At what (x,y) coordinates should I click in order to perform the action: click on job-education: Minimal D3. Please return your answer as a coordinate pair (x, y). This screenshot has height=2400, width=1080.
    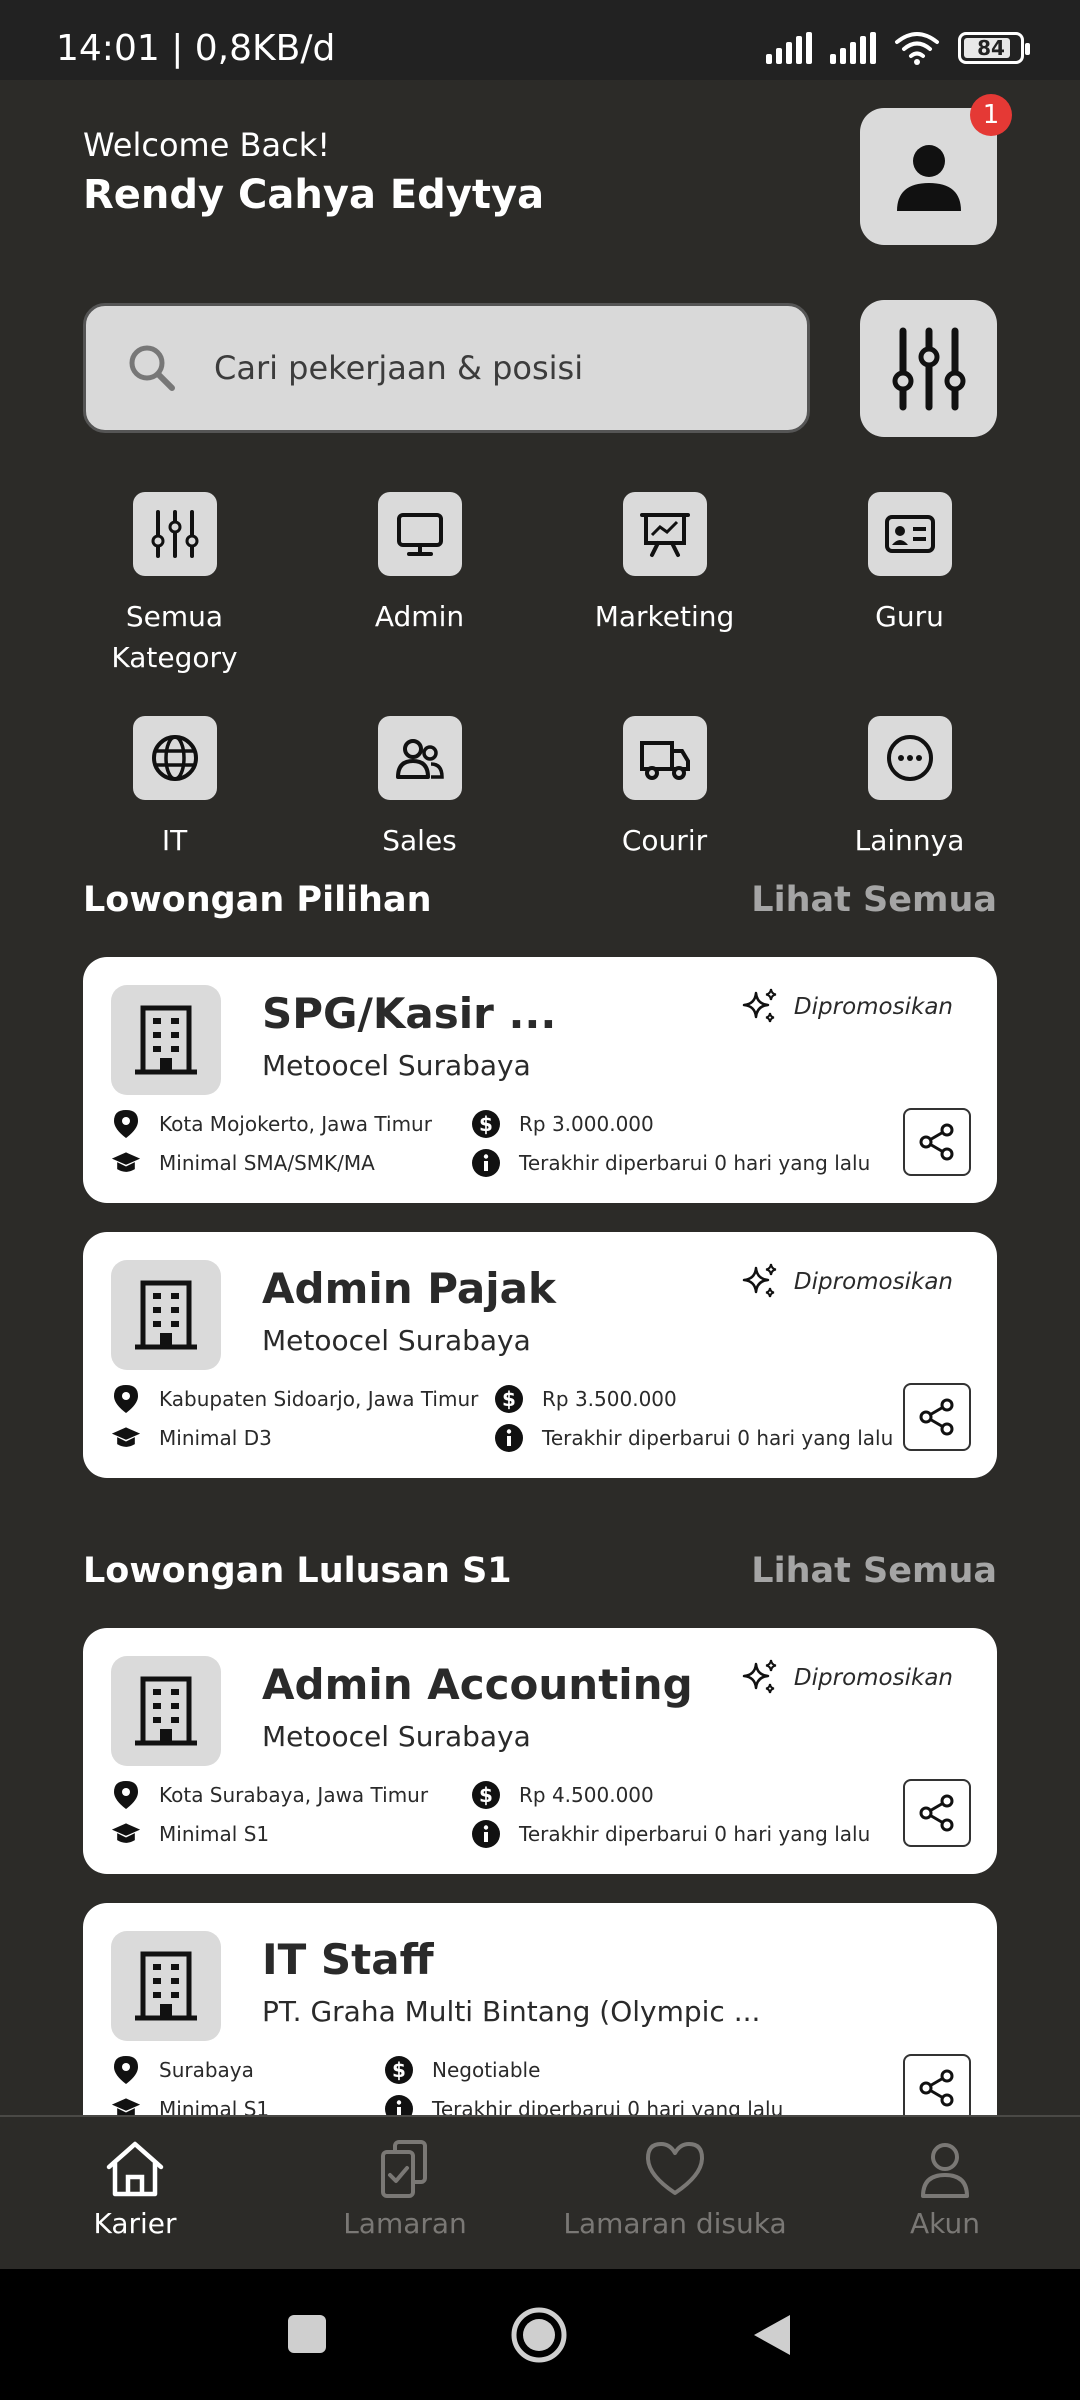
    Looking at the image, I should click on (191, 1438).